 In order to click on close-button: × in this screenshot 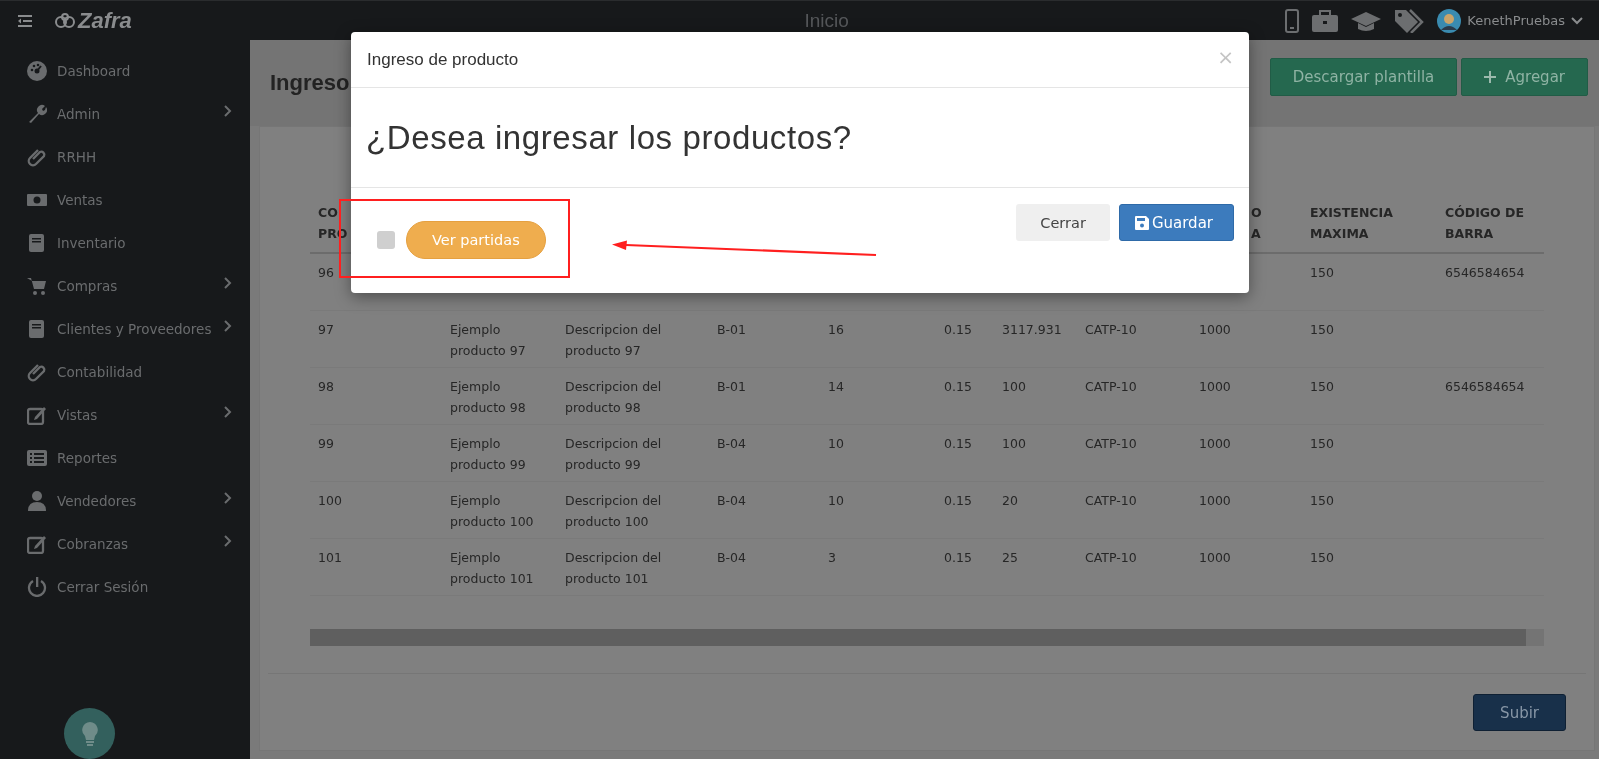, I will do `click(1225, 56)`.